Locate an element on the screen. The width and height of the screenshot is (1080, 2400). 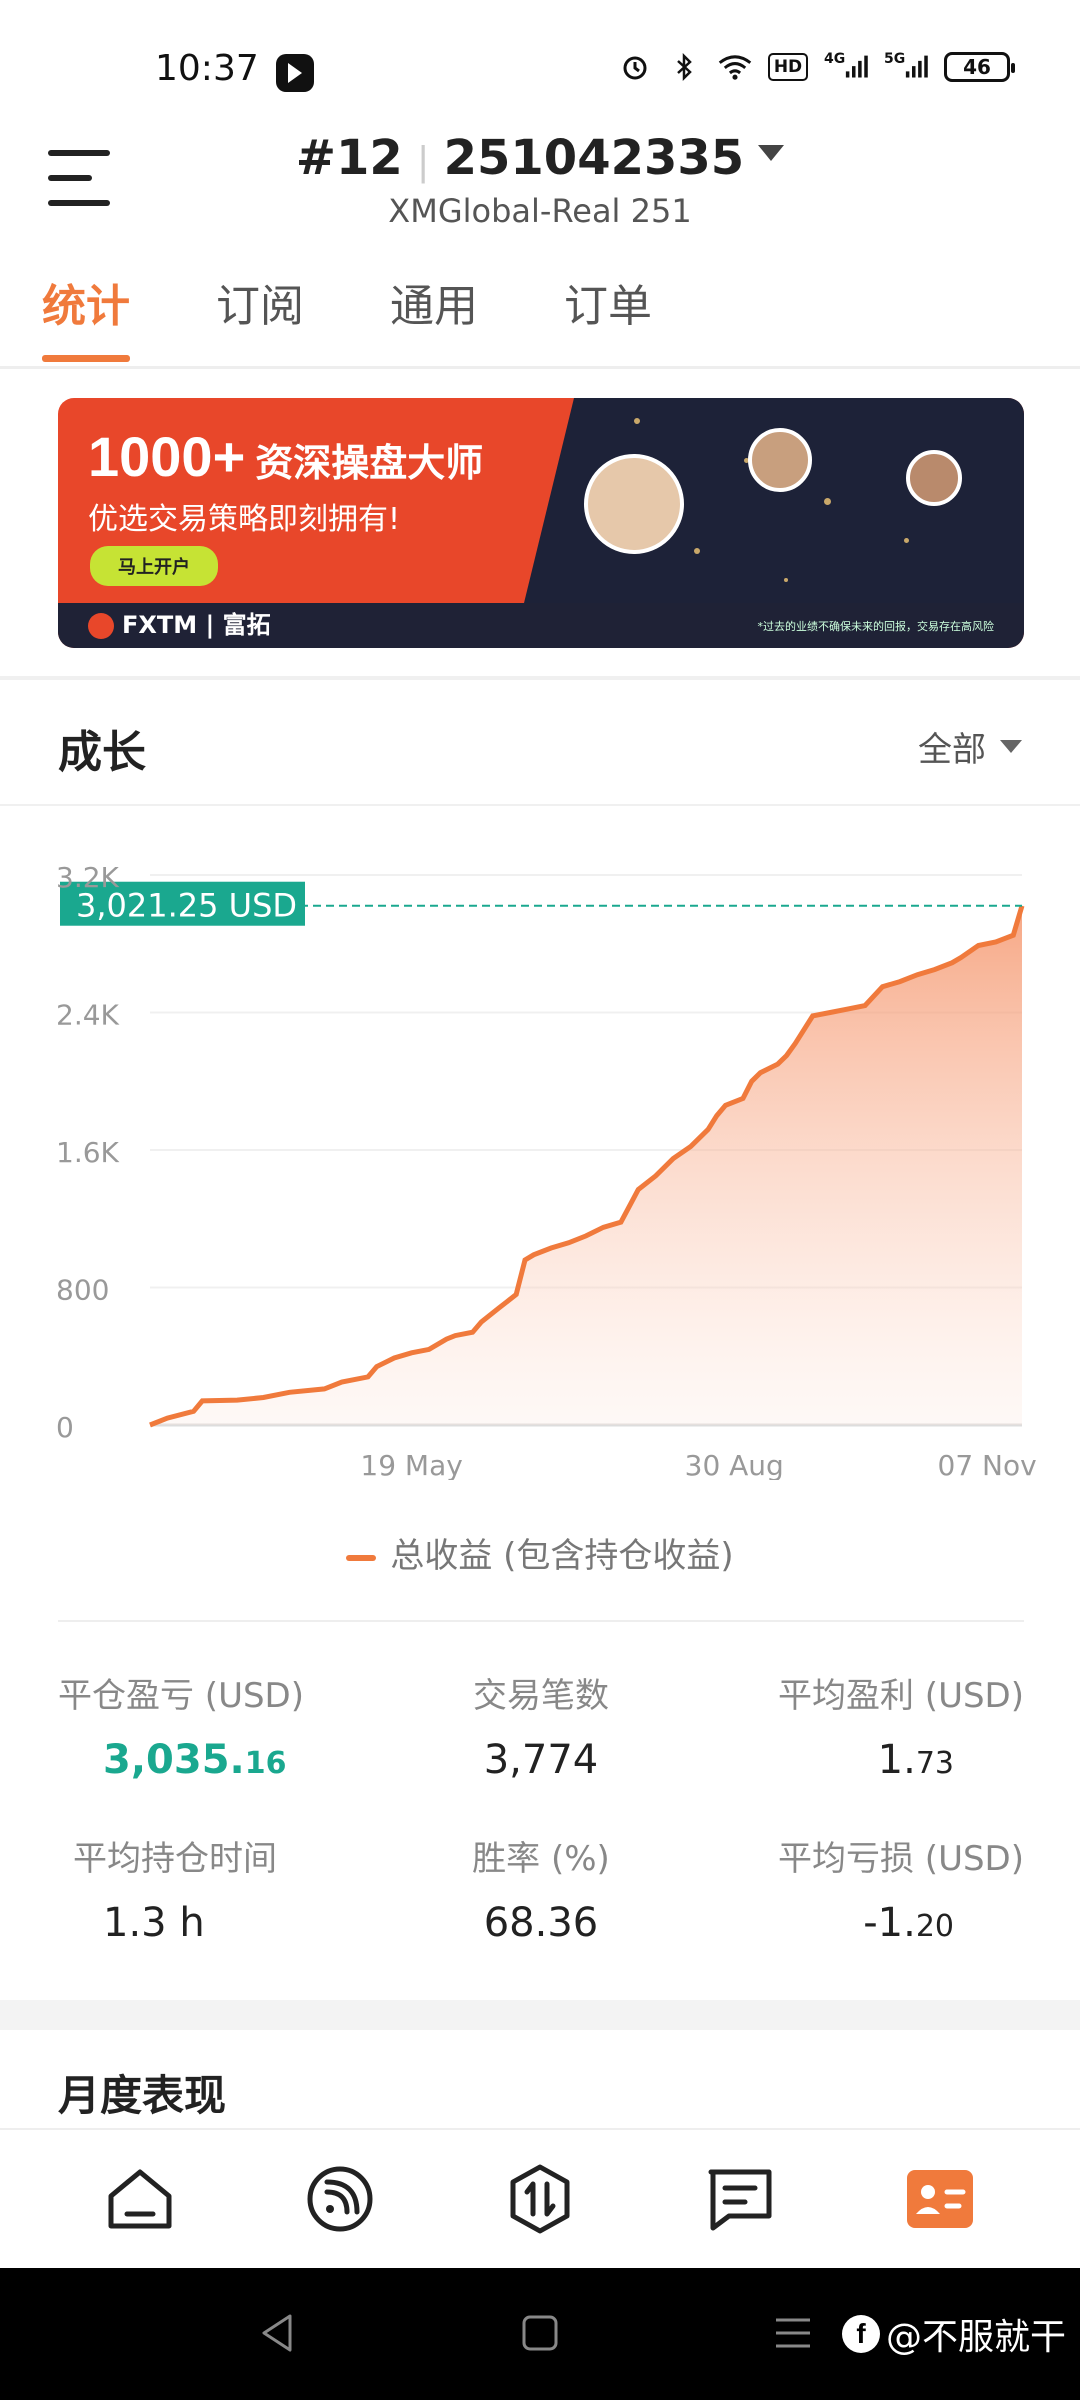
y-tick-label: 1.6K is located at coordinates (88, 1152).